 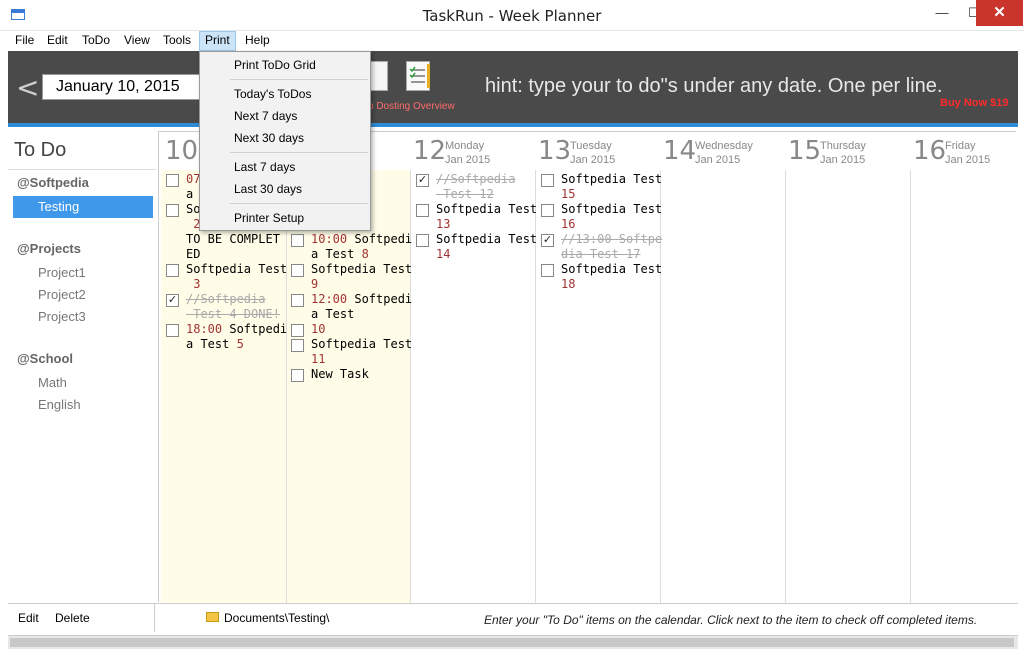 I want to click on scrollbar-thumb, so click(x=512, y=642).